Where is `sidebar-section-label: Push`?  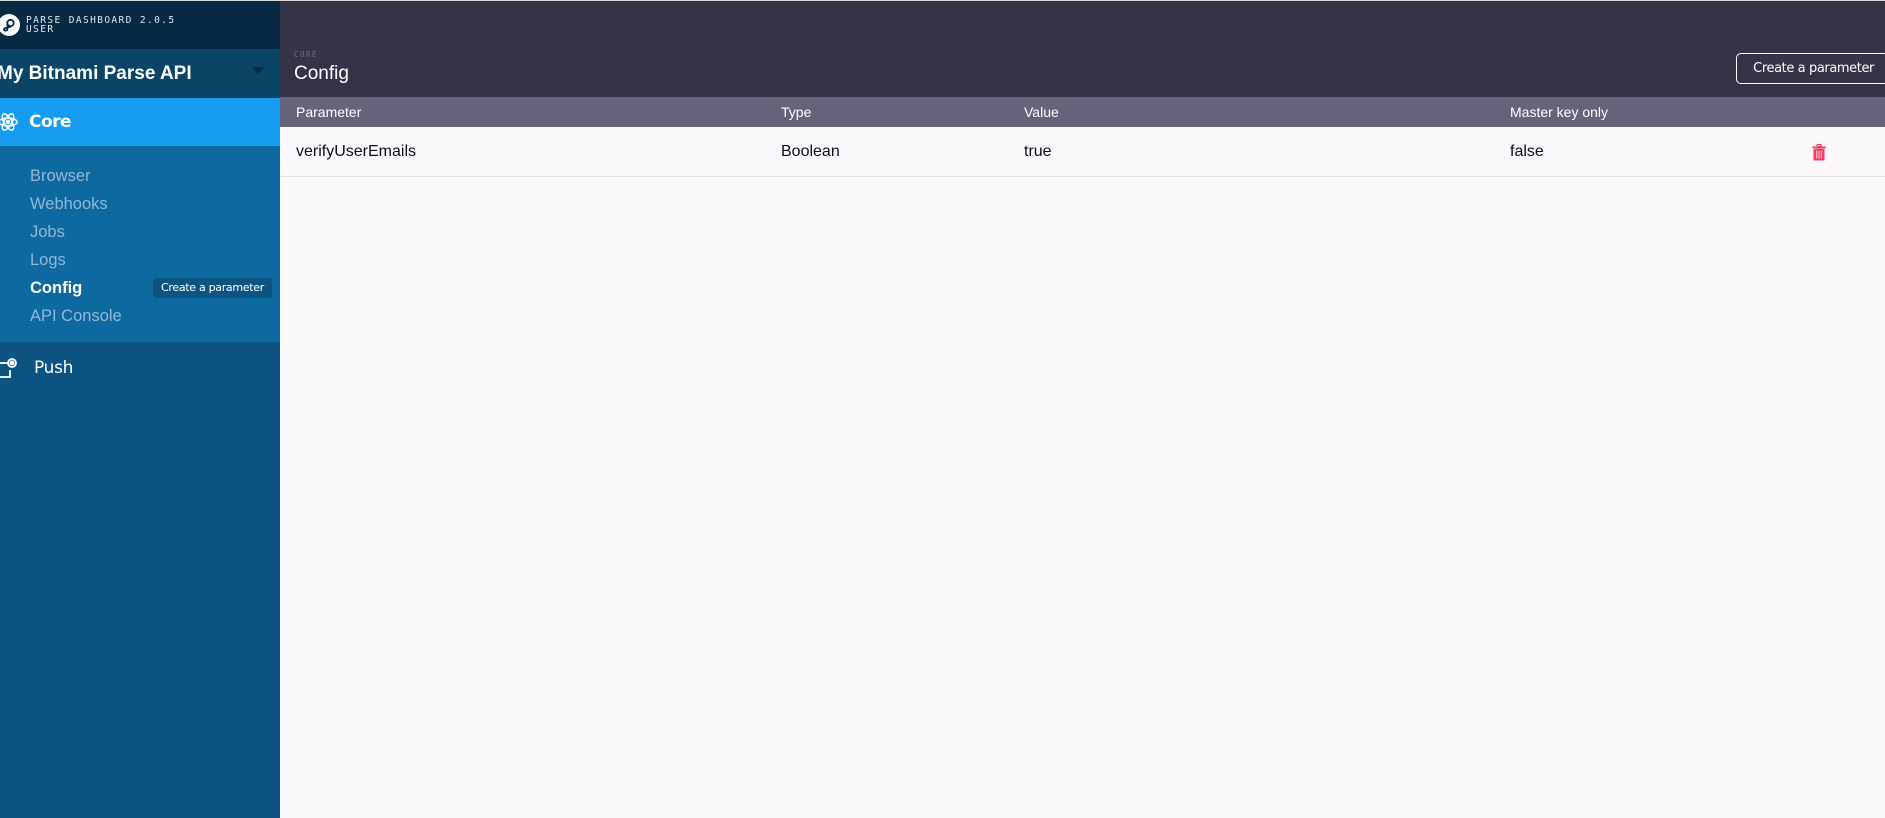 sidebar-section-label: Push is located at coordinates (54, 368).